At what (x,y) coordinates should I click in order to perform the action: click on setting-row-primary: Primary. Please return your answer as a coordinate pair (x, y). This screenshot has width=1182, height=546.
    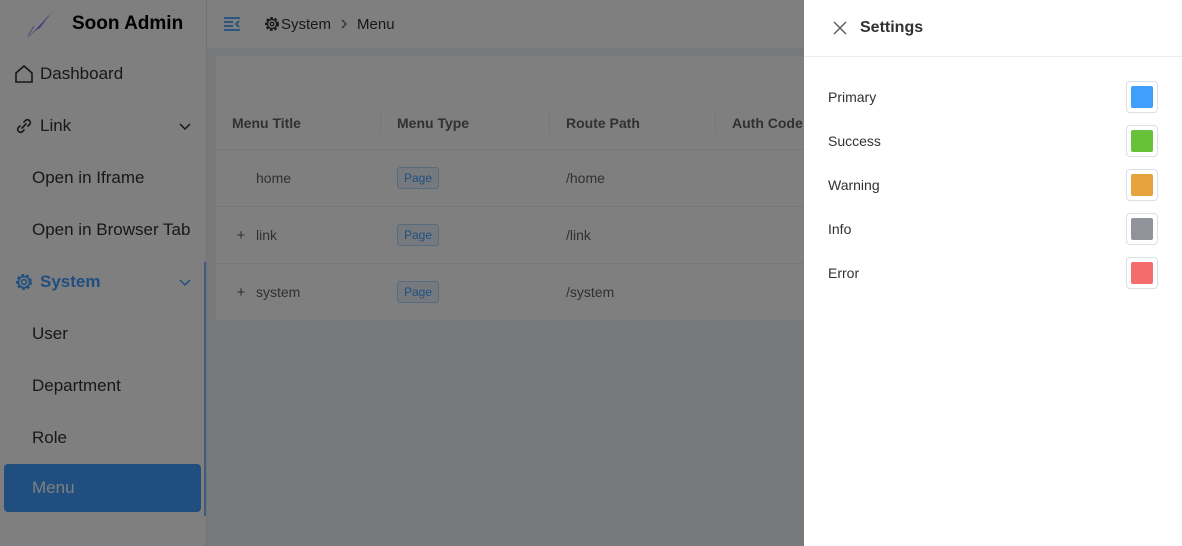
    Looking at the image, I should click on (993, 97).